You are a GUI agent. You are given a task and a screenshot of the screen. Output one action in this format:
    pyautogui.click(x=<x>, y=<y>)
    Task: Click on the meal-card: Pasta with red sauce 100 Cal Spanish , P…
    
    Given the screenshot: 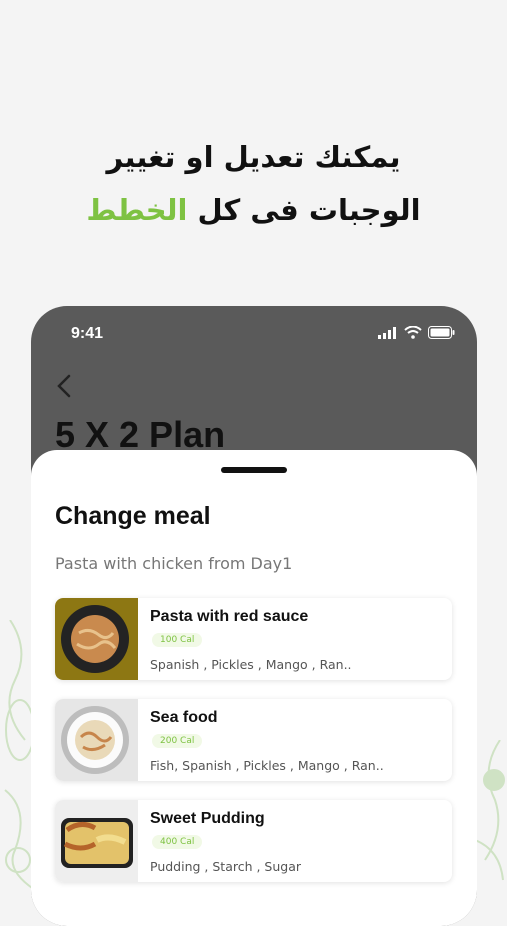 What is the action you would take?
    pyautogui.click(x=253, y=639)
    